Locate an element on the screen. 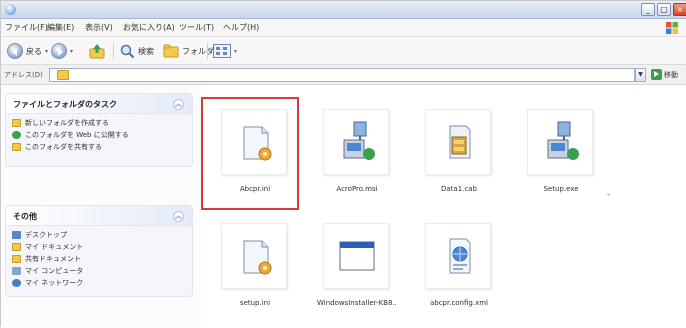  views-grid-icon is located at coordinates (222, 51).